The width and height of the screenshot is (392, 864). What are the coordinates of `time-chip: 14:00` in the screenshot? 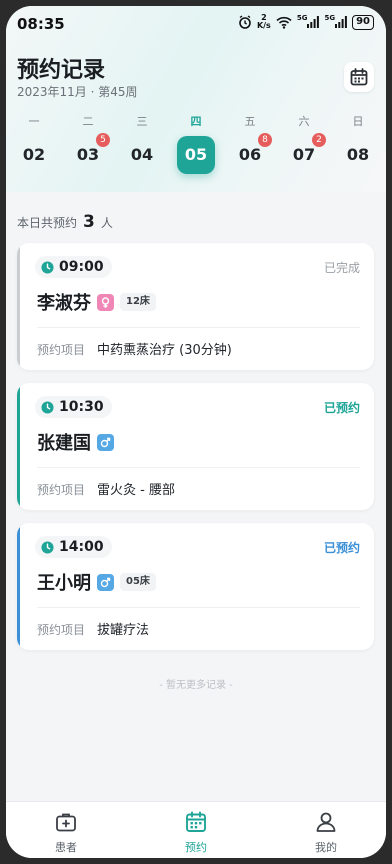 It's located at (73, 547).